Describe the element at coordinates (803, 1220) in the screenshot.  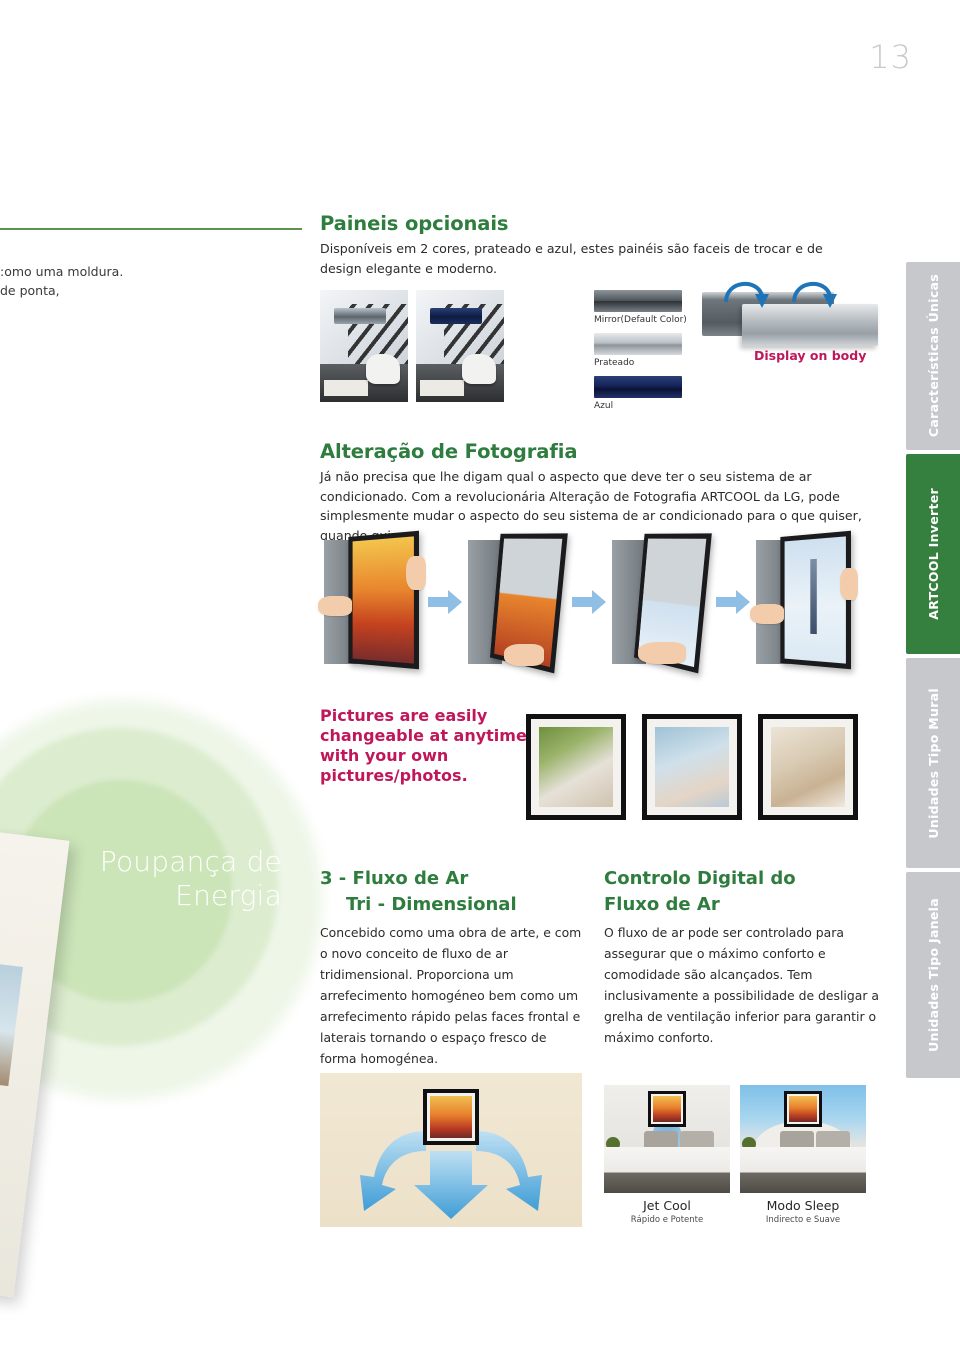
I see `caption-subtitle: Indirecto e Suave` at that location.